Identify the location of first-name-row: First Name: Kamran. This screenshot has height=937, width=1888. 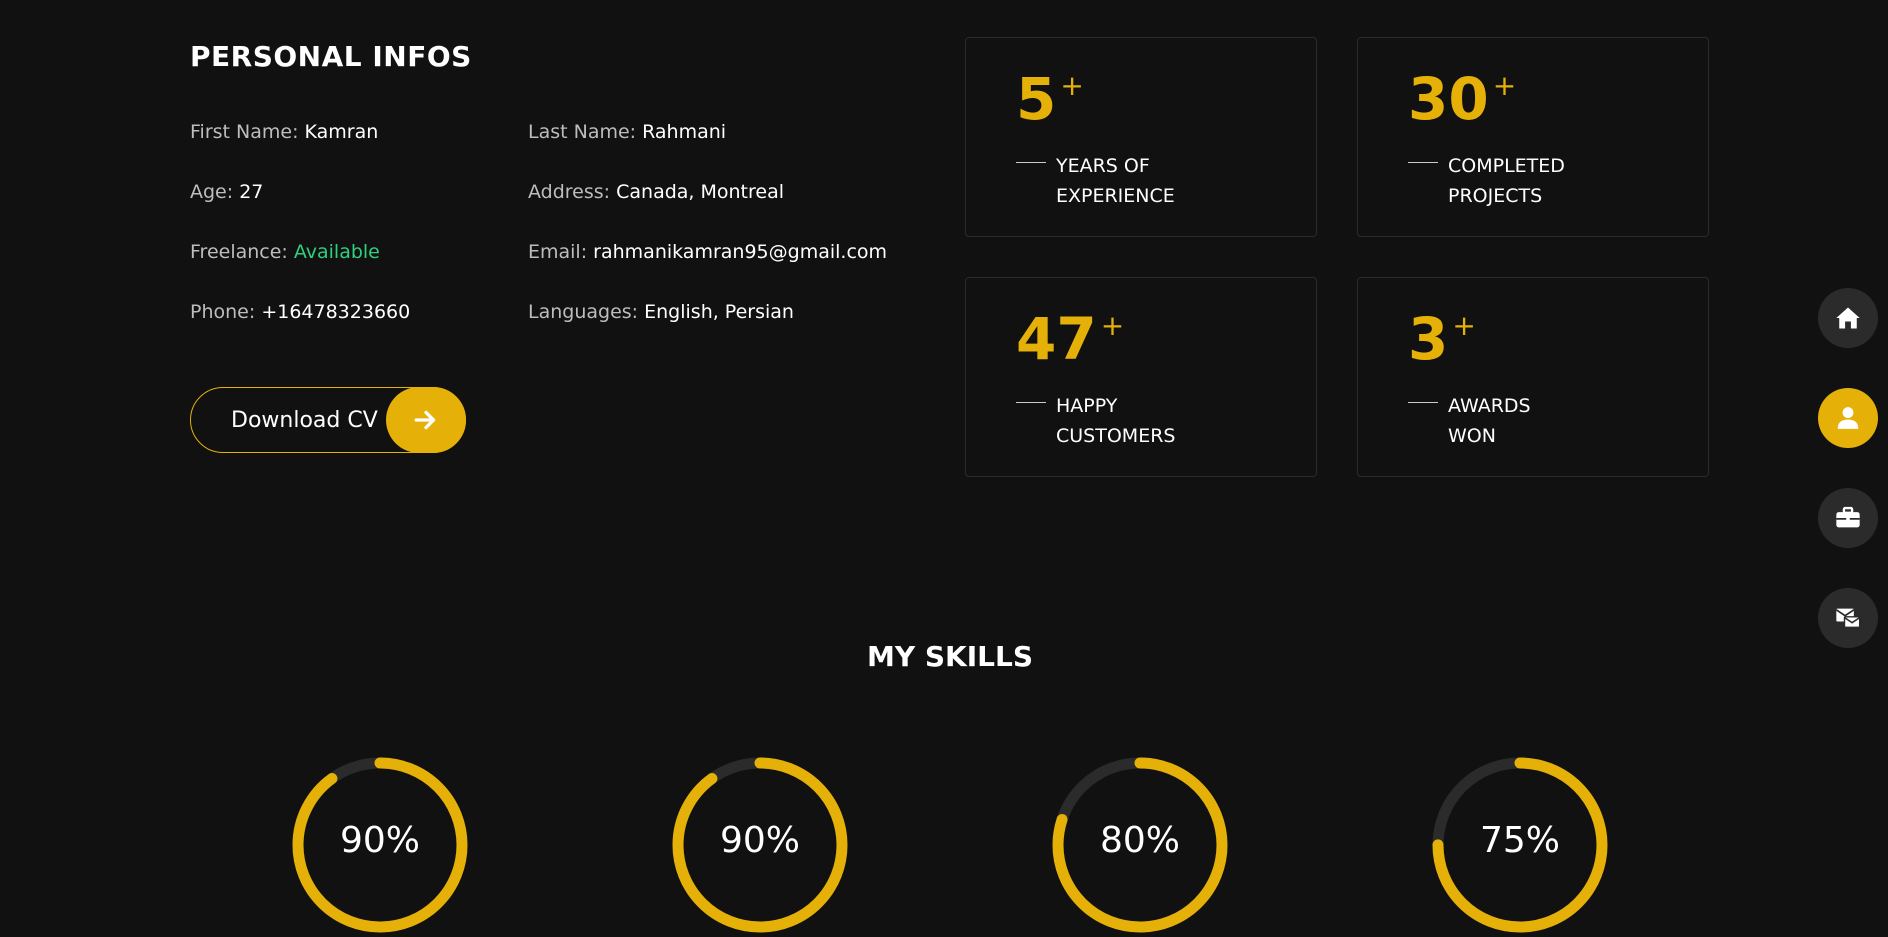
(284, 132).